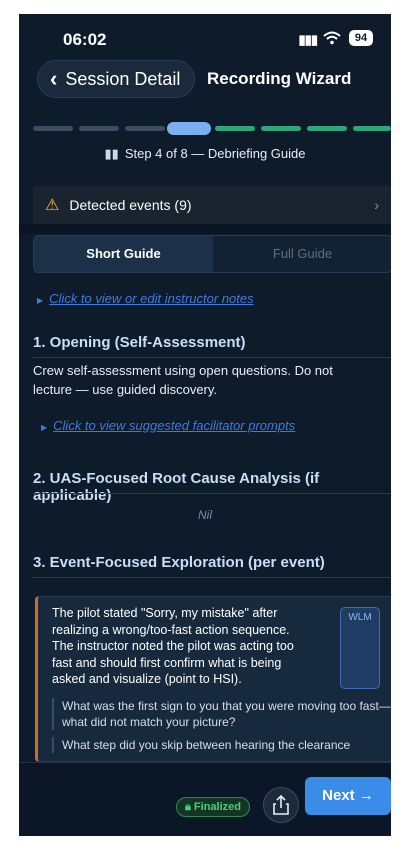 The image size is (404, 850). Describe the element at coordinates (332, 38) in the screenshot. I see `wifi-icon` at that location.